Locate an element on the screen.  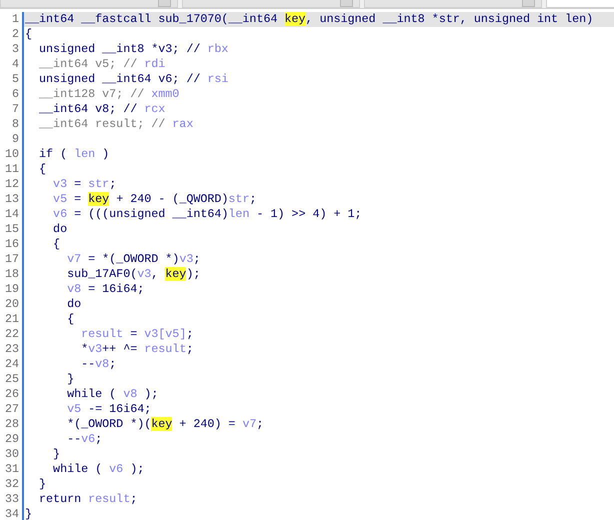
code-line: sub_17AF0(v3, key); is located at coordinates (318, 274).